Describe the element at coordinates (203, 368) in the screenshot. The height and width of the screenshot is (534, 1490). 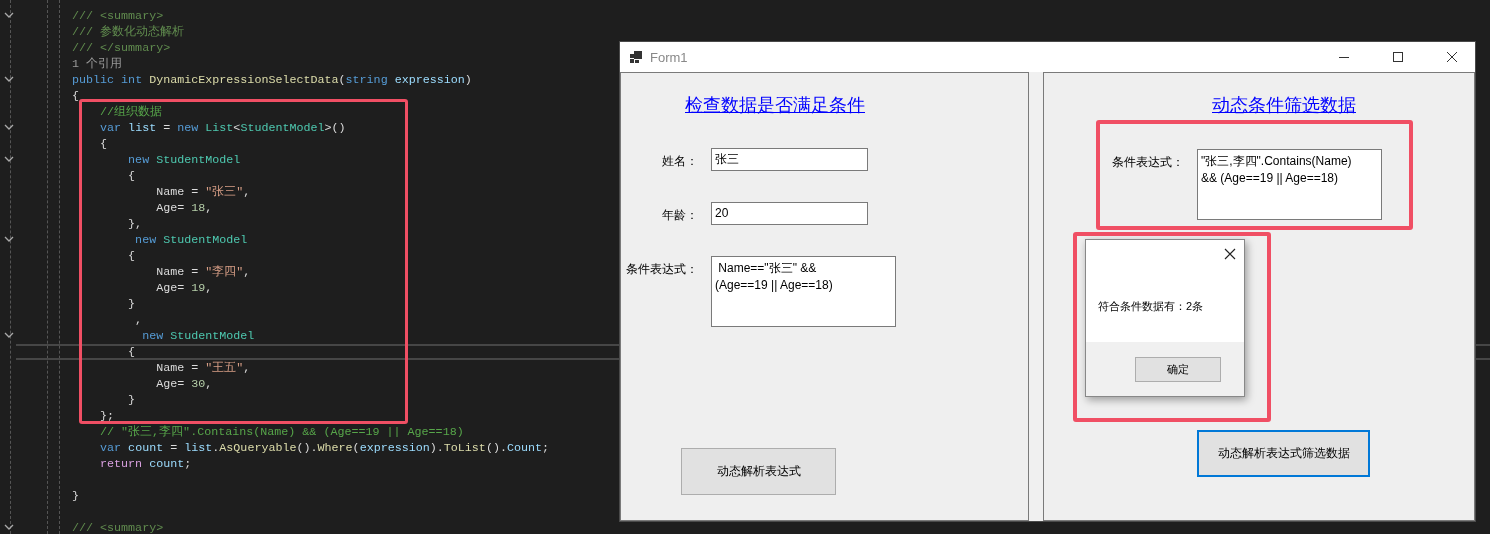
I see `code-line: Name = "王五",` at that location.